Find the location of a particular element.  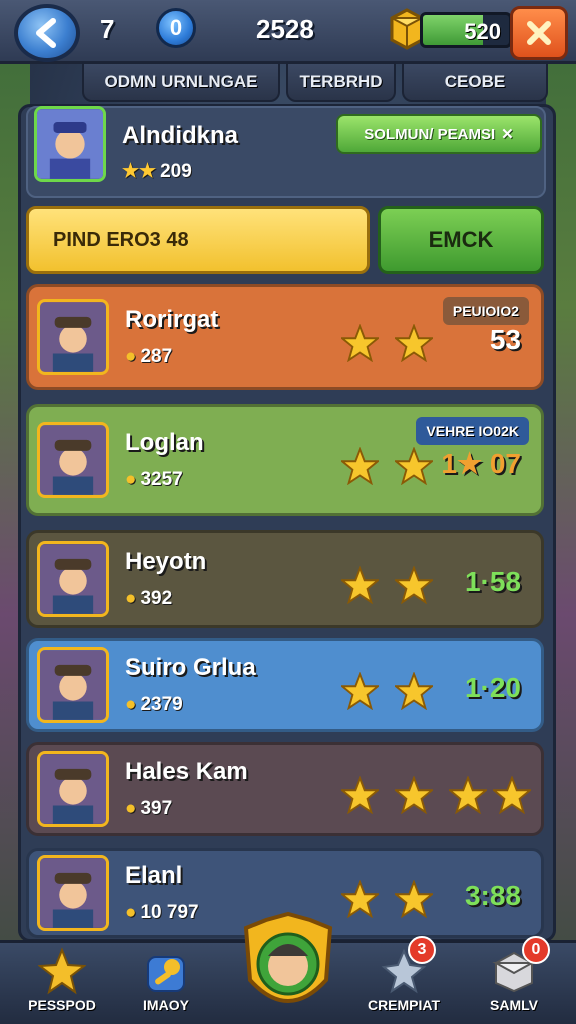

emok-button: EMCK is located at coordinates (461, 240).